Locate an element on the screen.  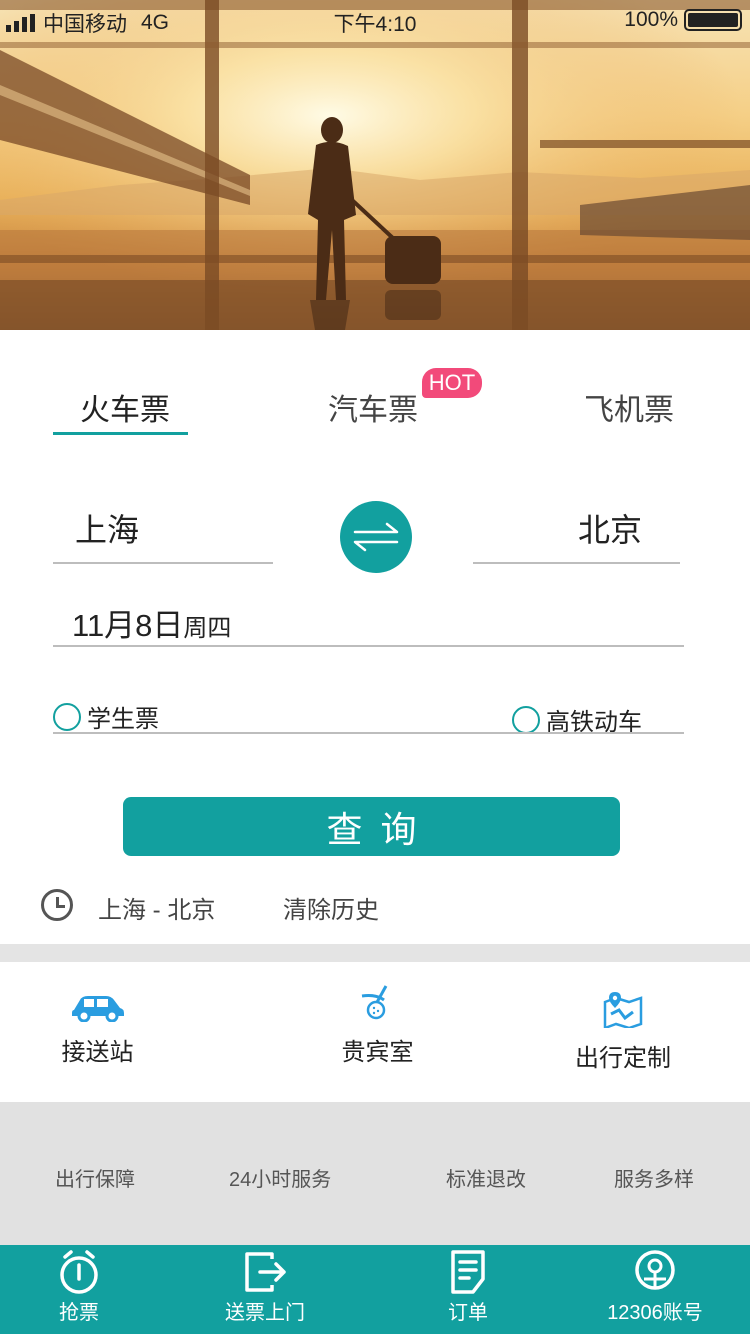
student-label: 学生票 is located at coordinates (123, 719).